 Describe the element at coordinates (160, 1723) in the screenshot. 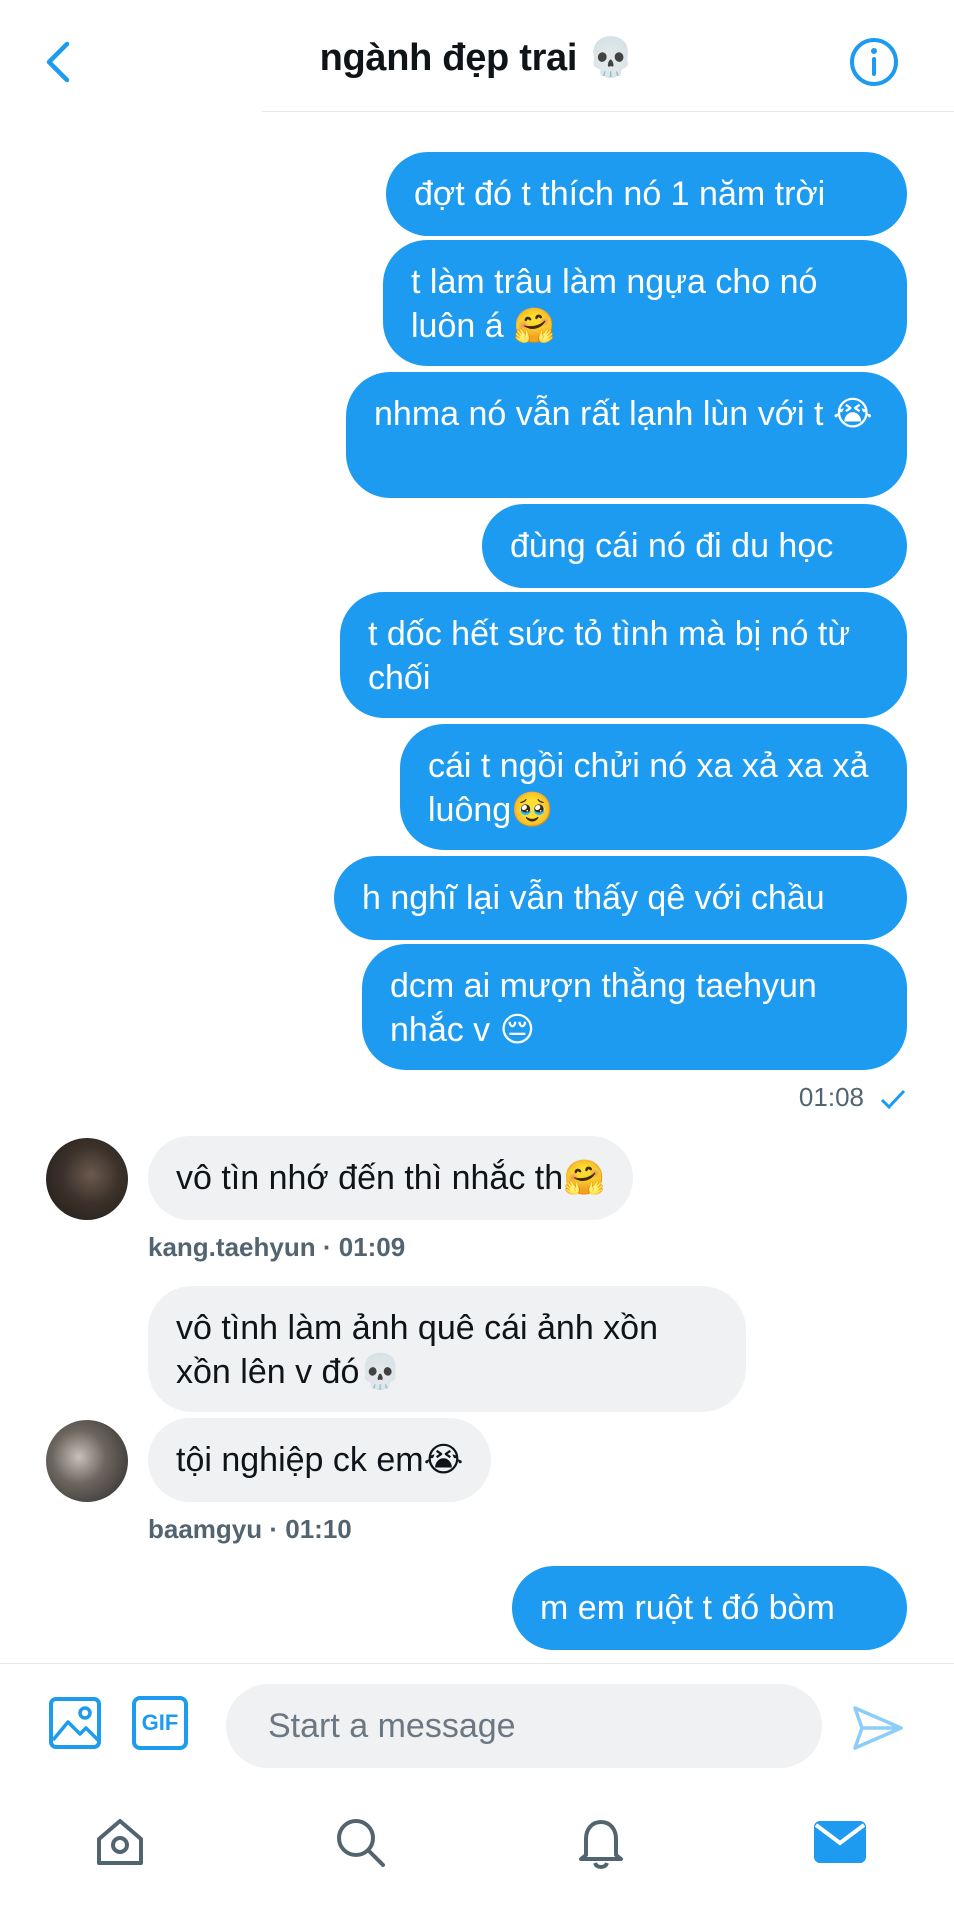

I see `add-gif-button: GIF` at that location.